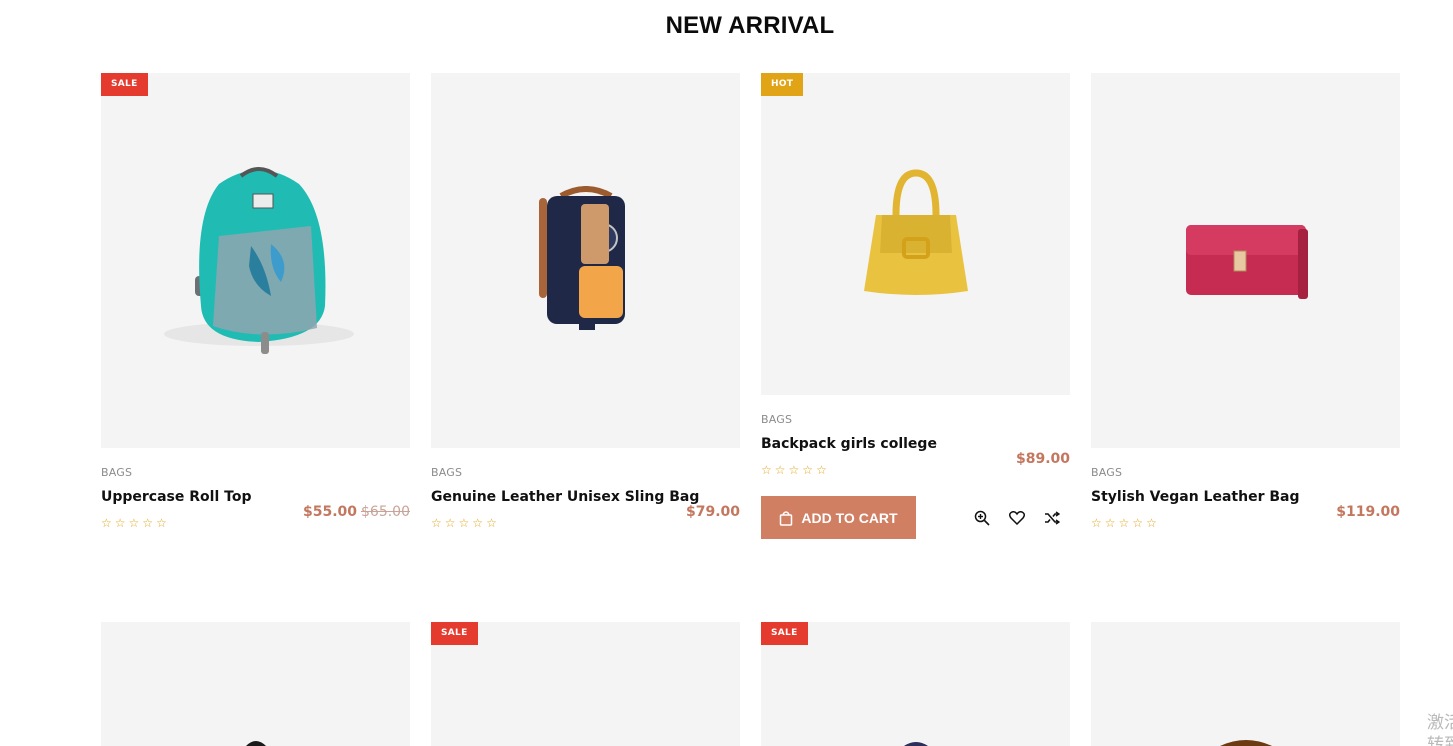 This screenshot has height=746, width=1453. I want to click on teal-backpack-image, so click(258, 260).